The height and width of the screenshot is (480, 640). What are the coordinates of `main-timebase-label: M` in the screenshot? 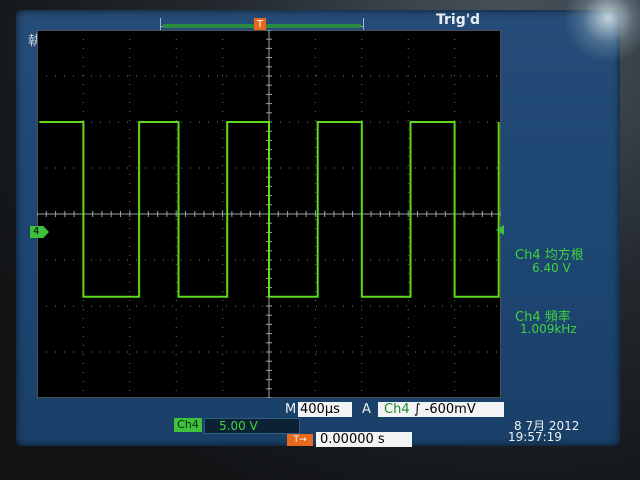 It's located at (291, 409).